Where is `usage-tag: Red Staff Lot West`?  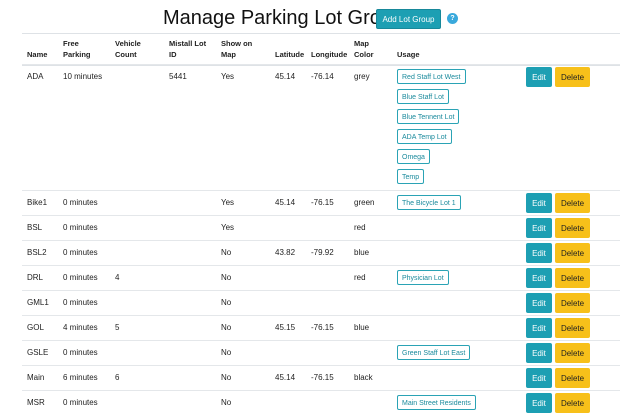
usage-tag: Red Staff Lot West is located at coordinates (431, 76).